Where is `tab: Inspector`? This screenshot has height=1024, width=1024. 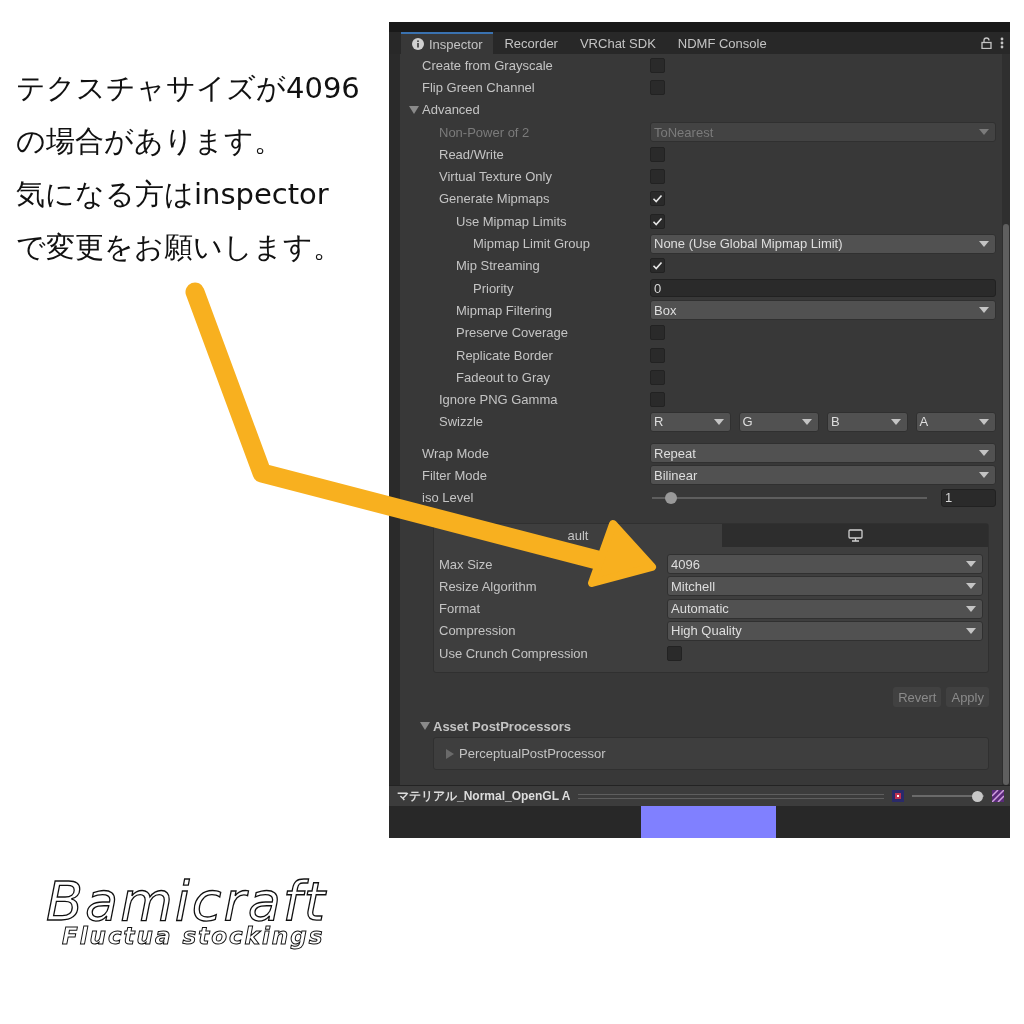 tab: Inspector is located at coordinates (447, 43).